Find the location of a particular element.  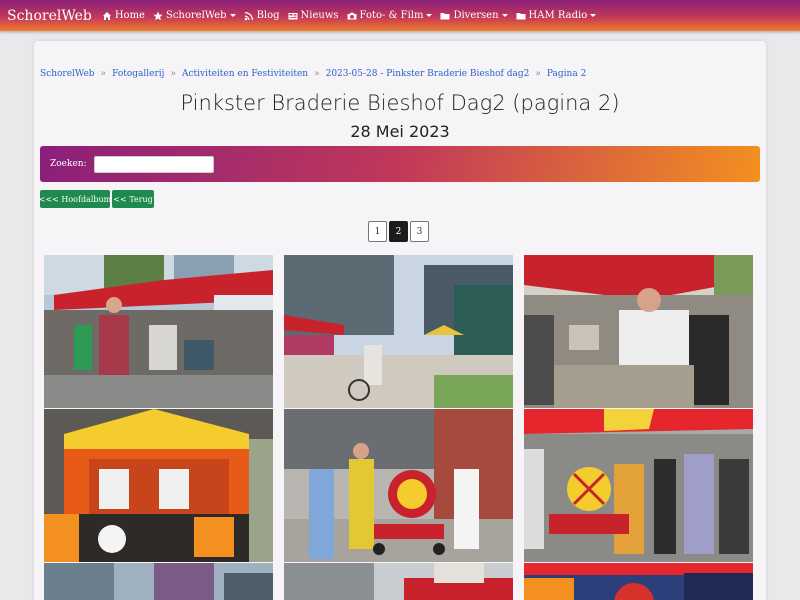

breadcrumb-item-current: Pagina 2 is located at coordinates (566, 74).